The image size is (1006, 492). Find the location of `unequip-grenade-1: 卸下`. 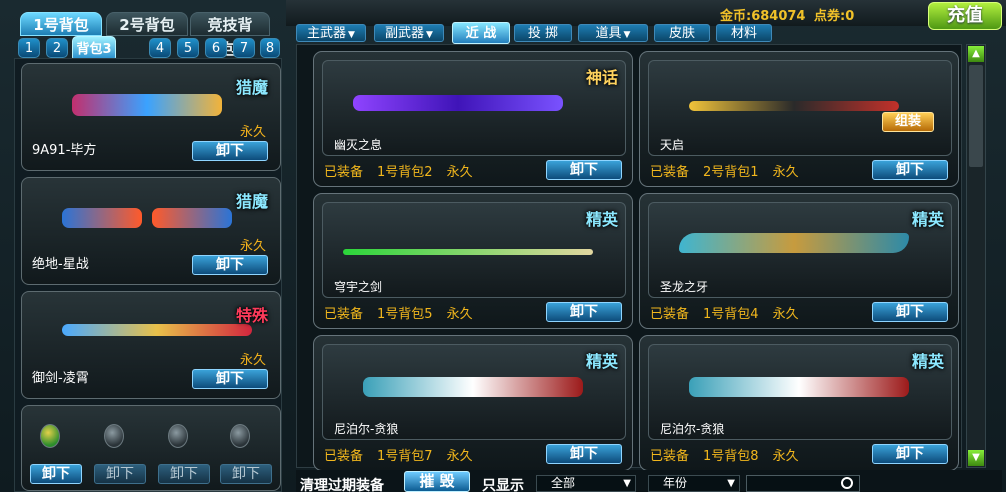

unequip-grenade-1: 卸下 is located at coordinates (56, 474).